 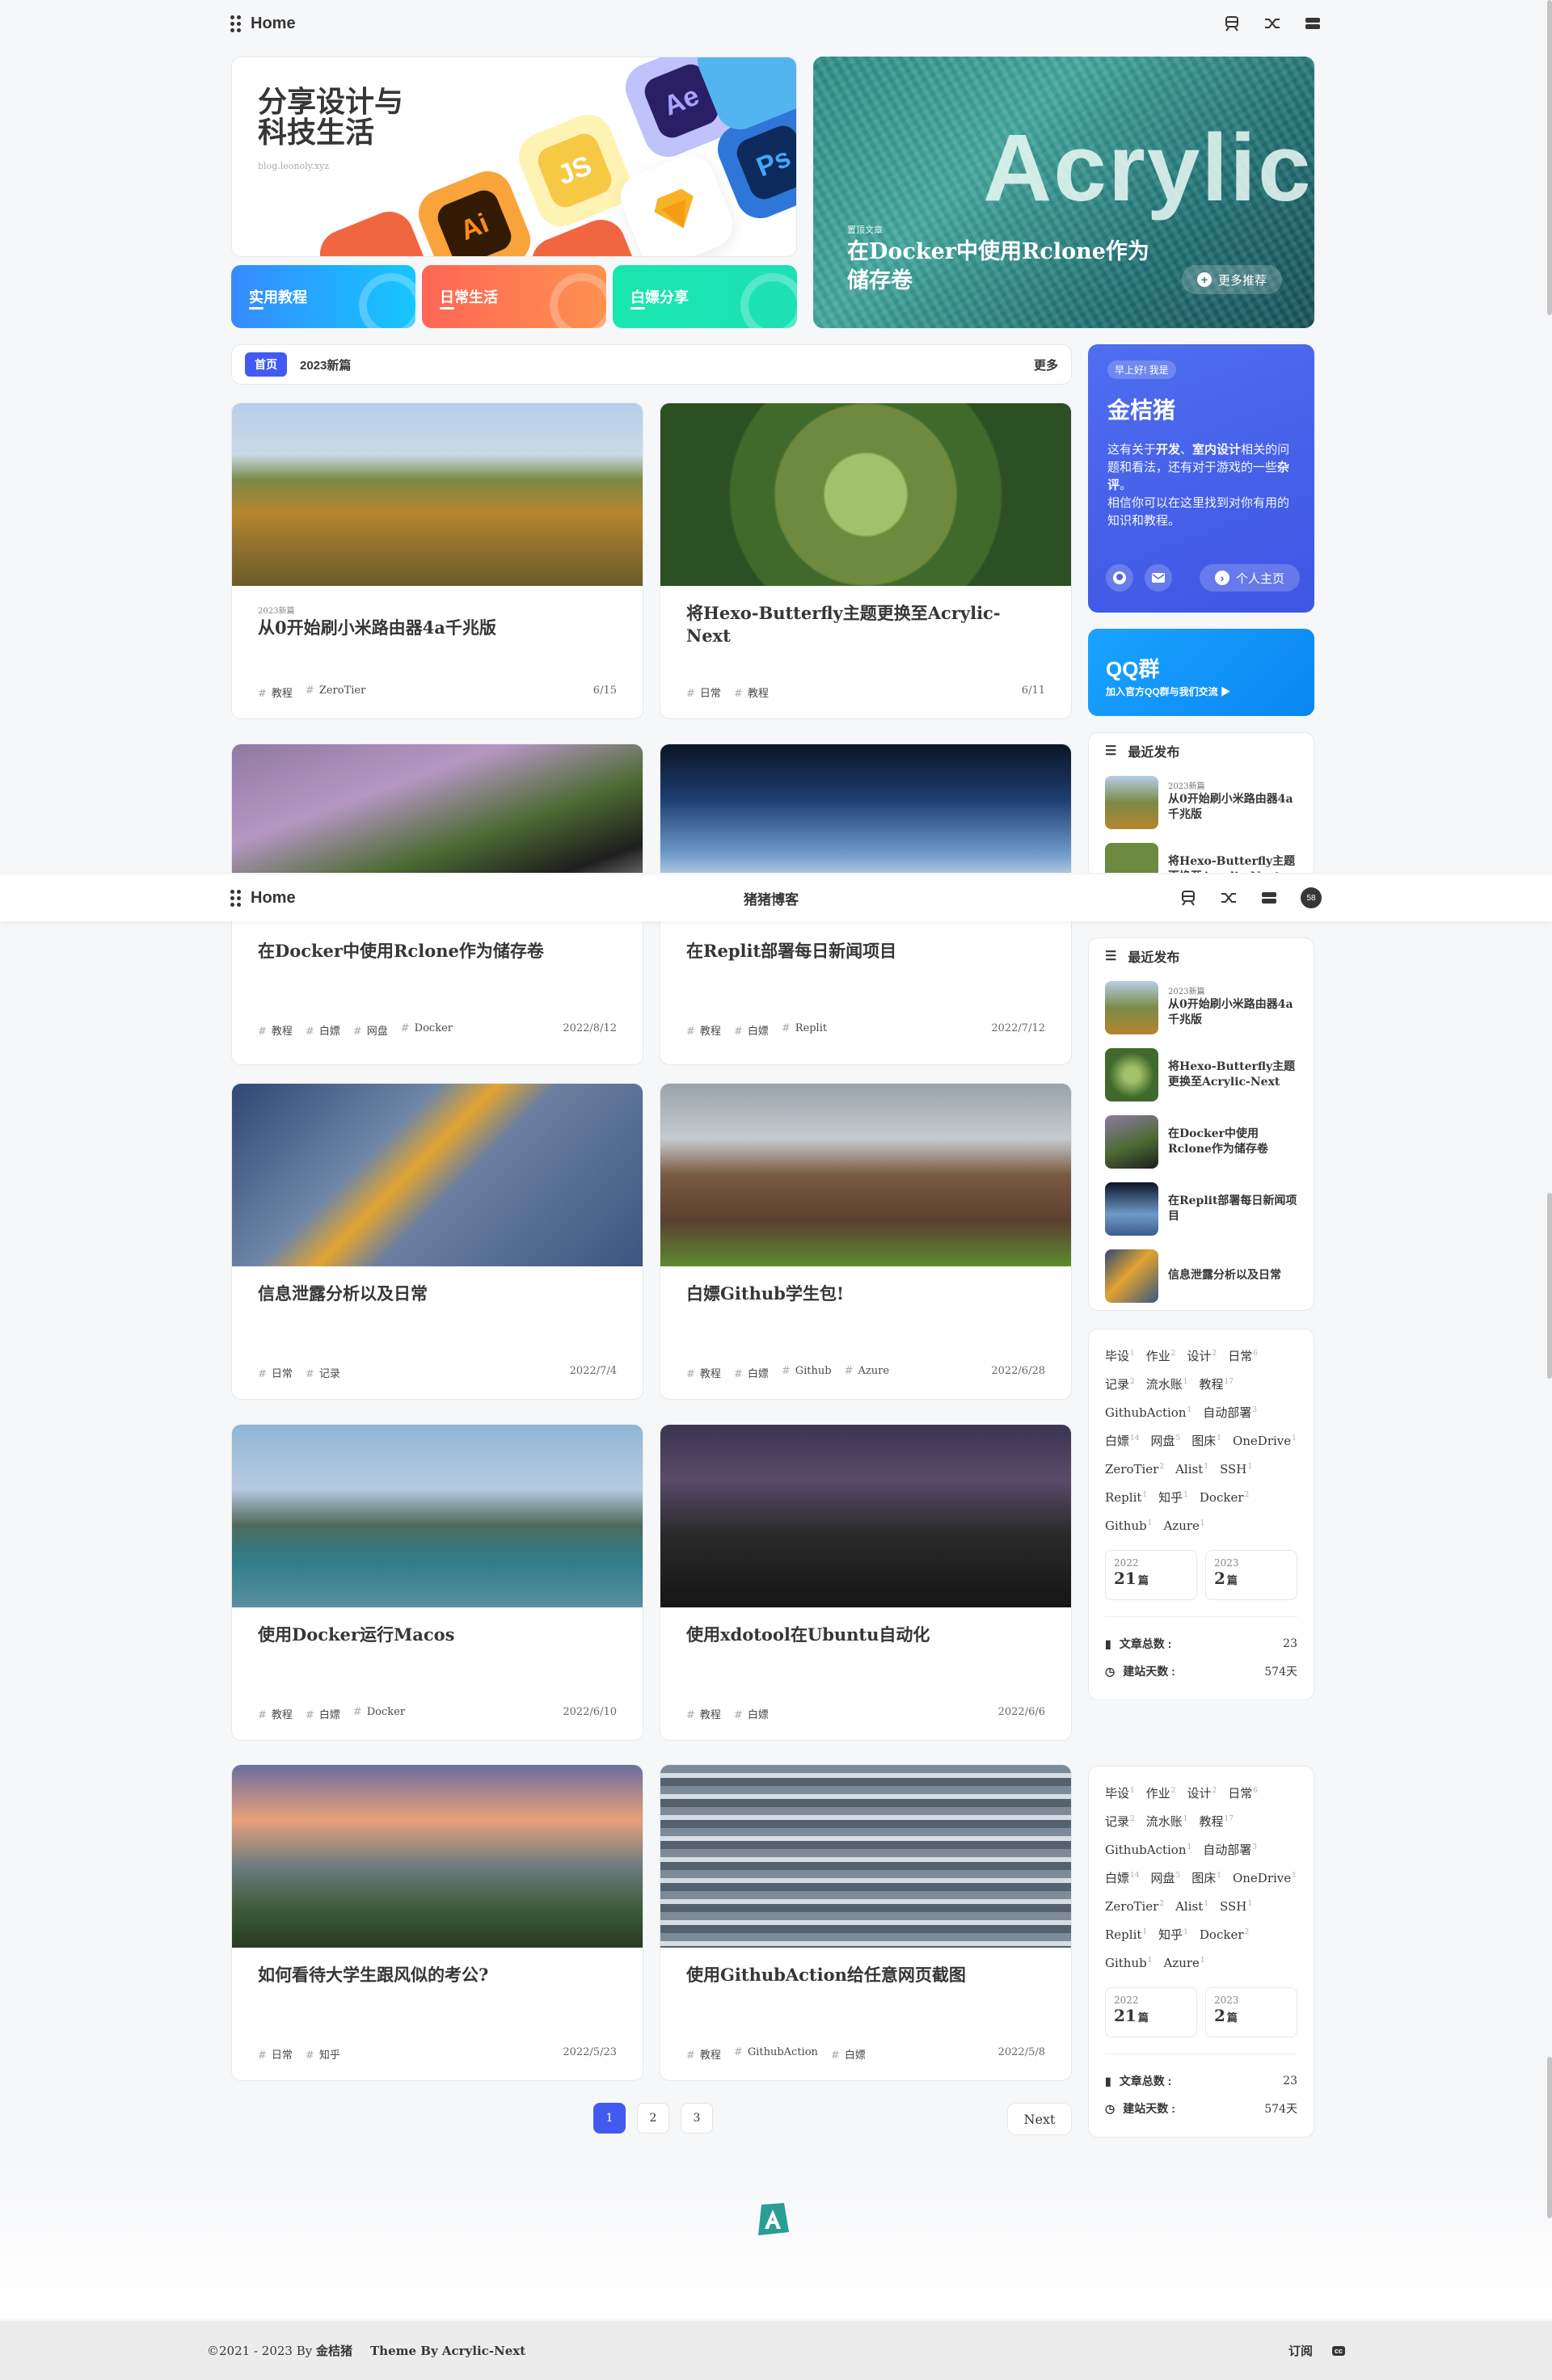 What do you see at coordinates (705, 296) in the screenshot?
I see `cat-button-free: 白嫖分享` at bounding box center [705, 296].